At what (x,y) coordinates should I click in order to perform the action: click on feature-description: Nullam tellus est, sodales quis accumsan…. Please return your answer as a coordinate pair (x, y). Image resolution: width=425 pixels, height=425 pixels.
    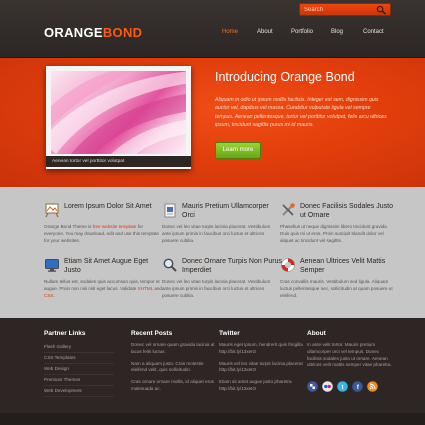
    Looking at the image, I should click on (103, 288).